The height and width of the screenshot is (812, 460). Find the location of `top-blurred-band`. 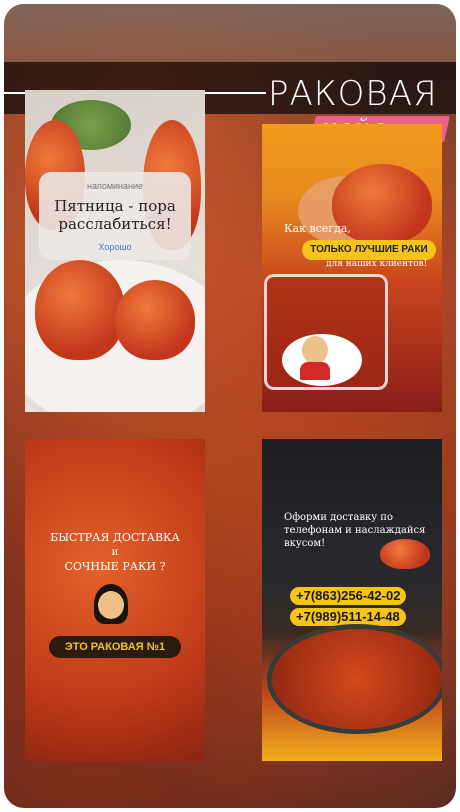

top-blurred-band is located at coordinates (230, 33).